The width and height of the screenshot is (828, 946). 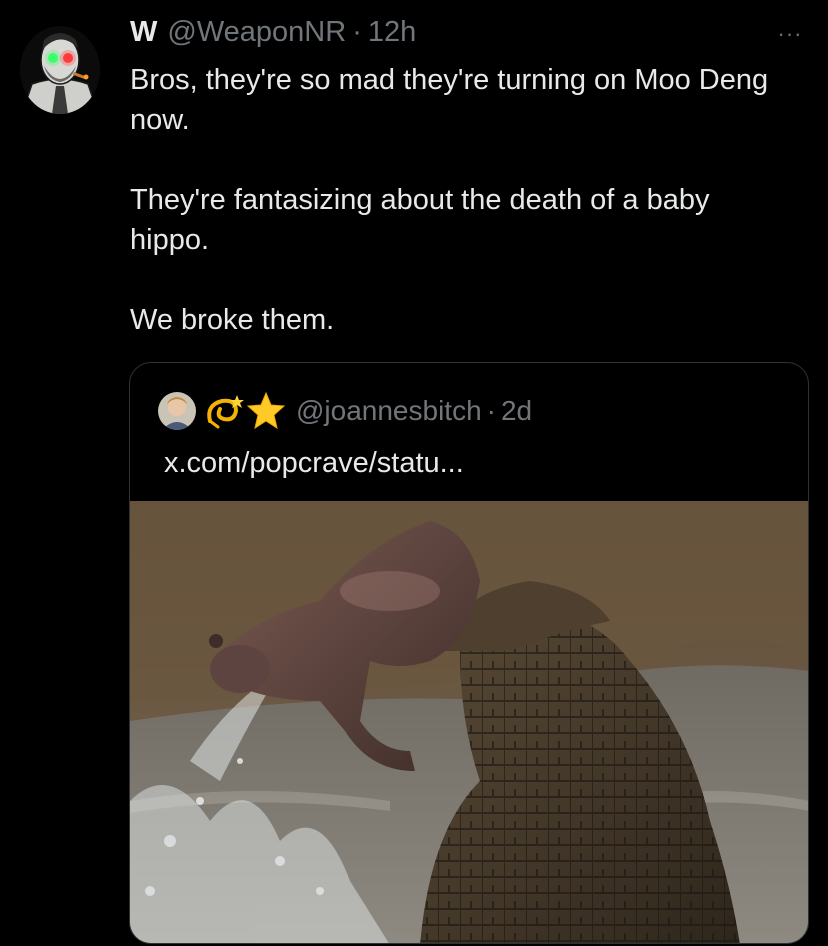 I want to click on author-display-name: W, so click(x=143, y=32).